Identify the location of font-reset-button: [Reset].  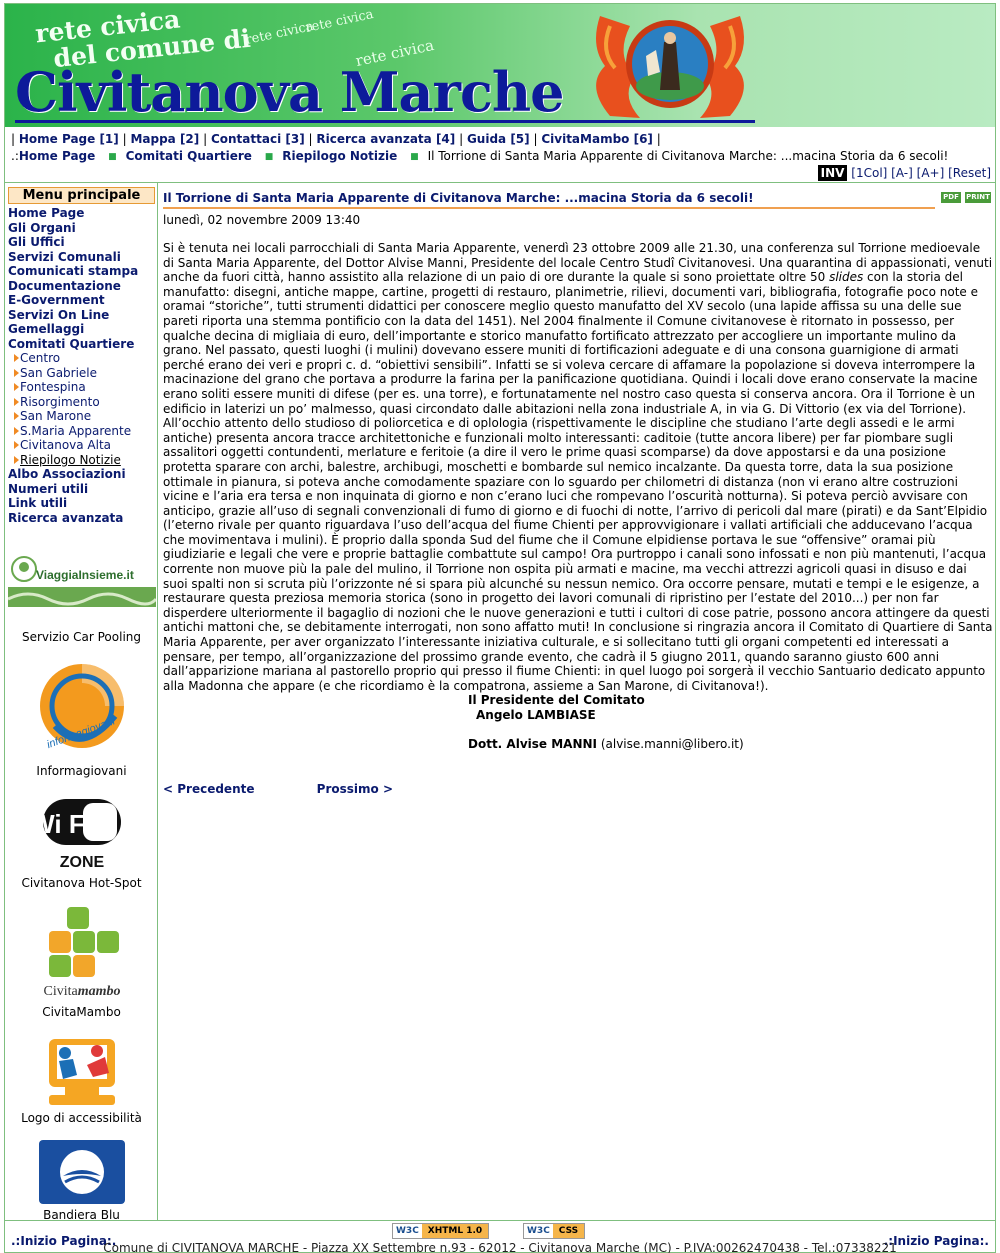
(969, 173).